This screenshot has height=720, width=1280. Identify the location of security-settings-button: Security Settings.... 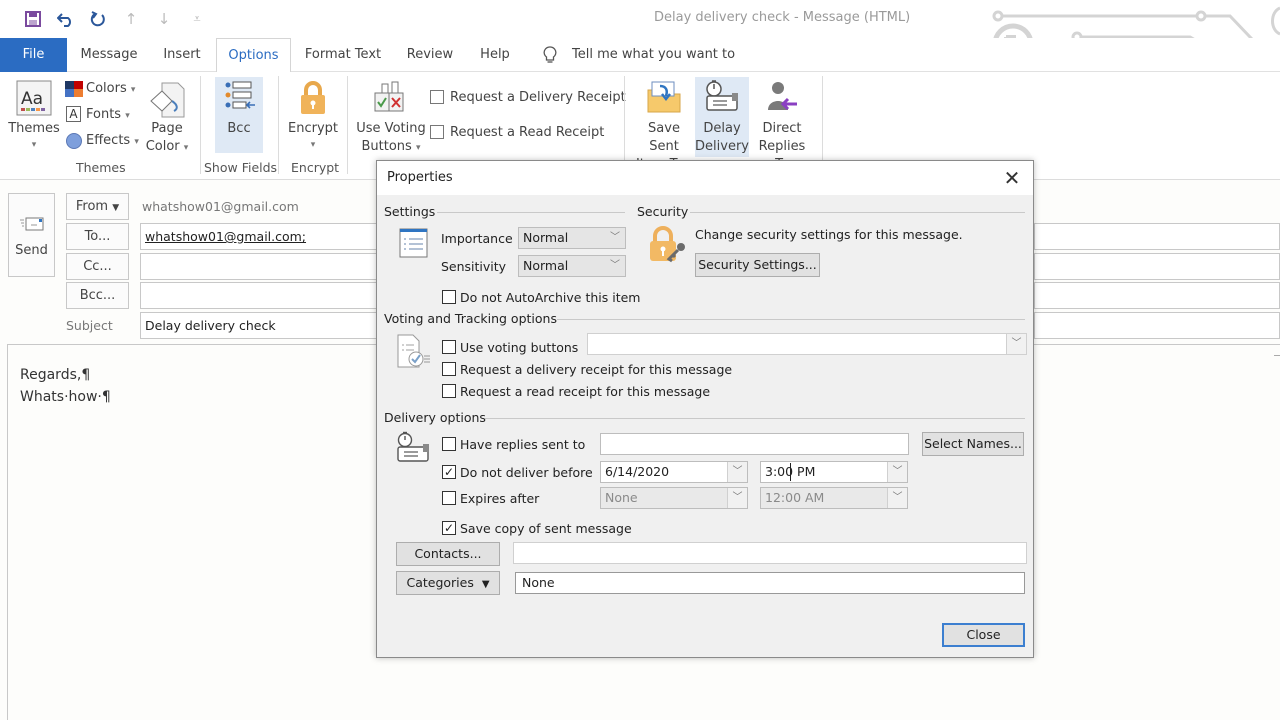
(757, 265).